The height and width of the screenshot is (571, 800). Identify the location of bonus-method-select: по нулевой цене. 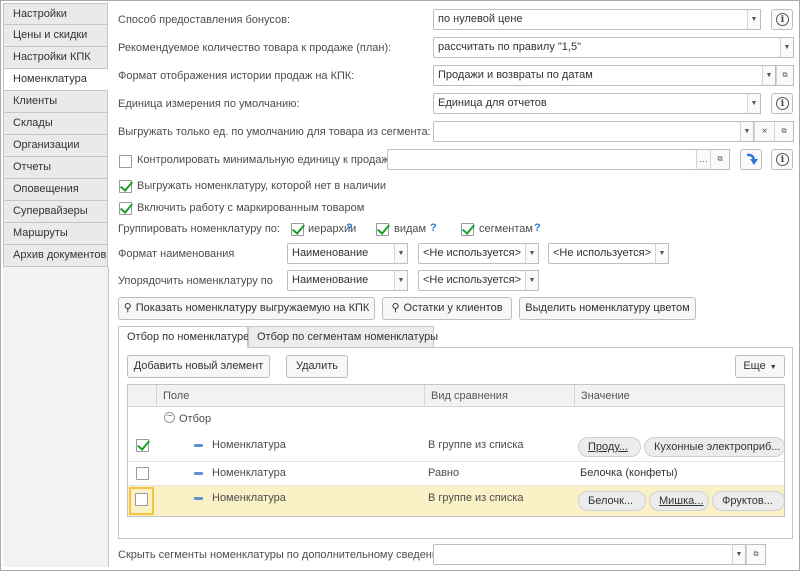
(590, 19).